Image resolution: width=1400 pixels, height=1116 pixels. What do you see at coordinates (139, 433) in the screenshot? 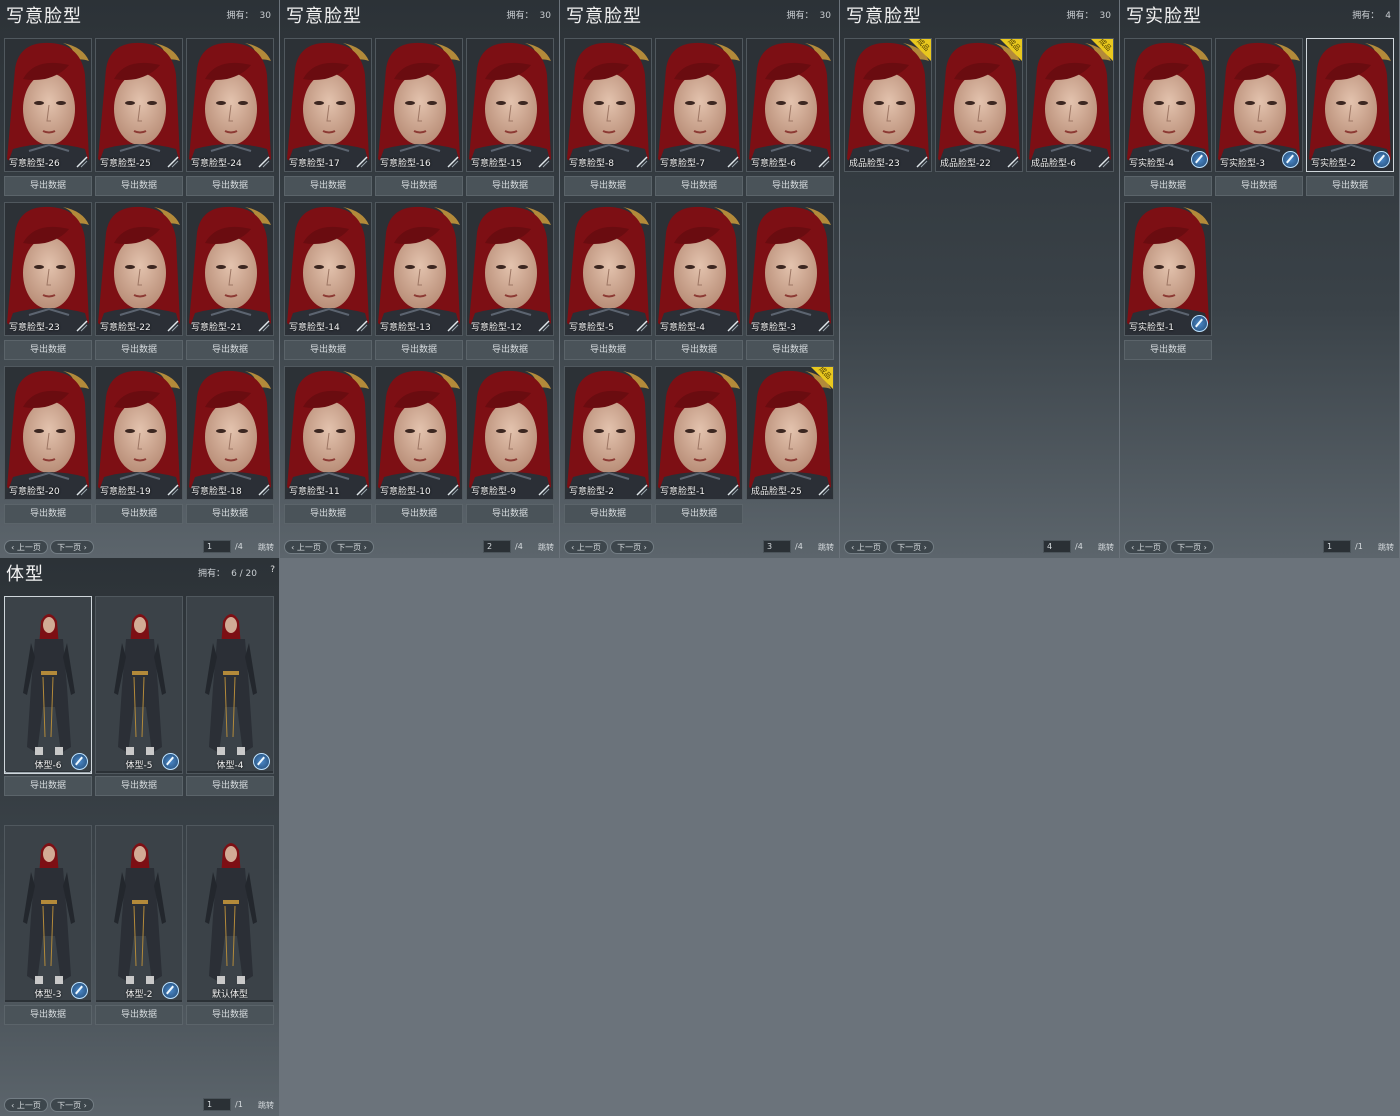
I see `face-card: 写意脸型-19` at bounding box center [139, 433].